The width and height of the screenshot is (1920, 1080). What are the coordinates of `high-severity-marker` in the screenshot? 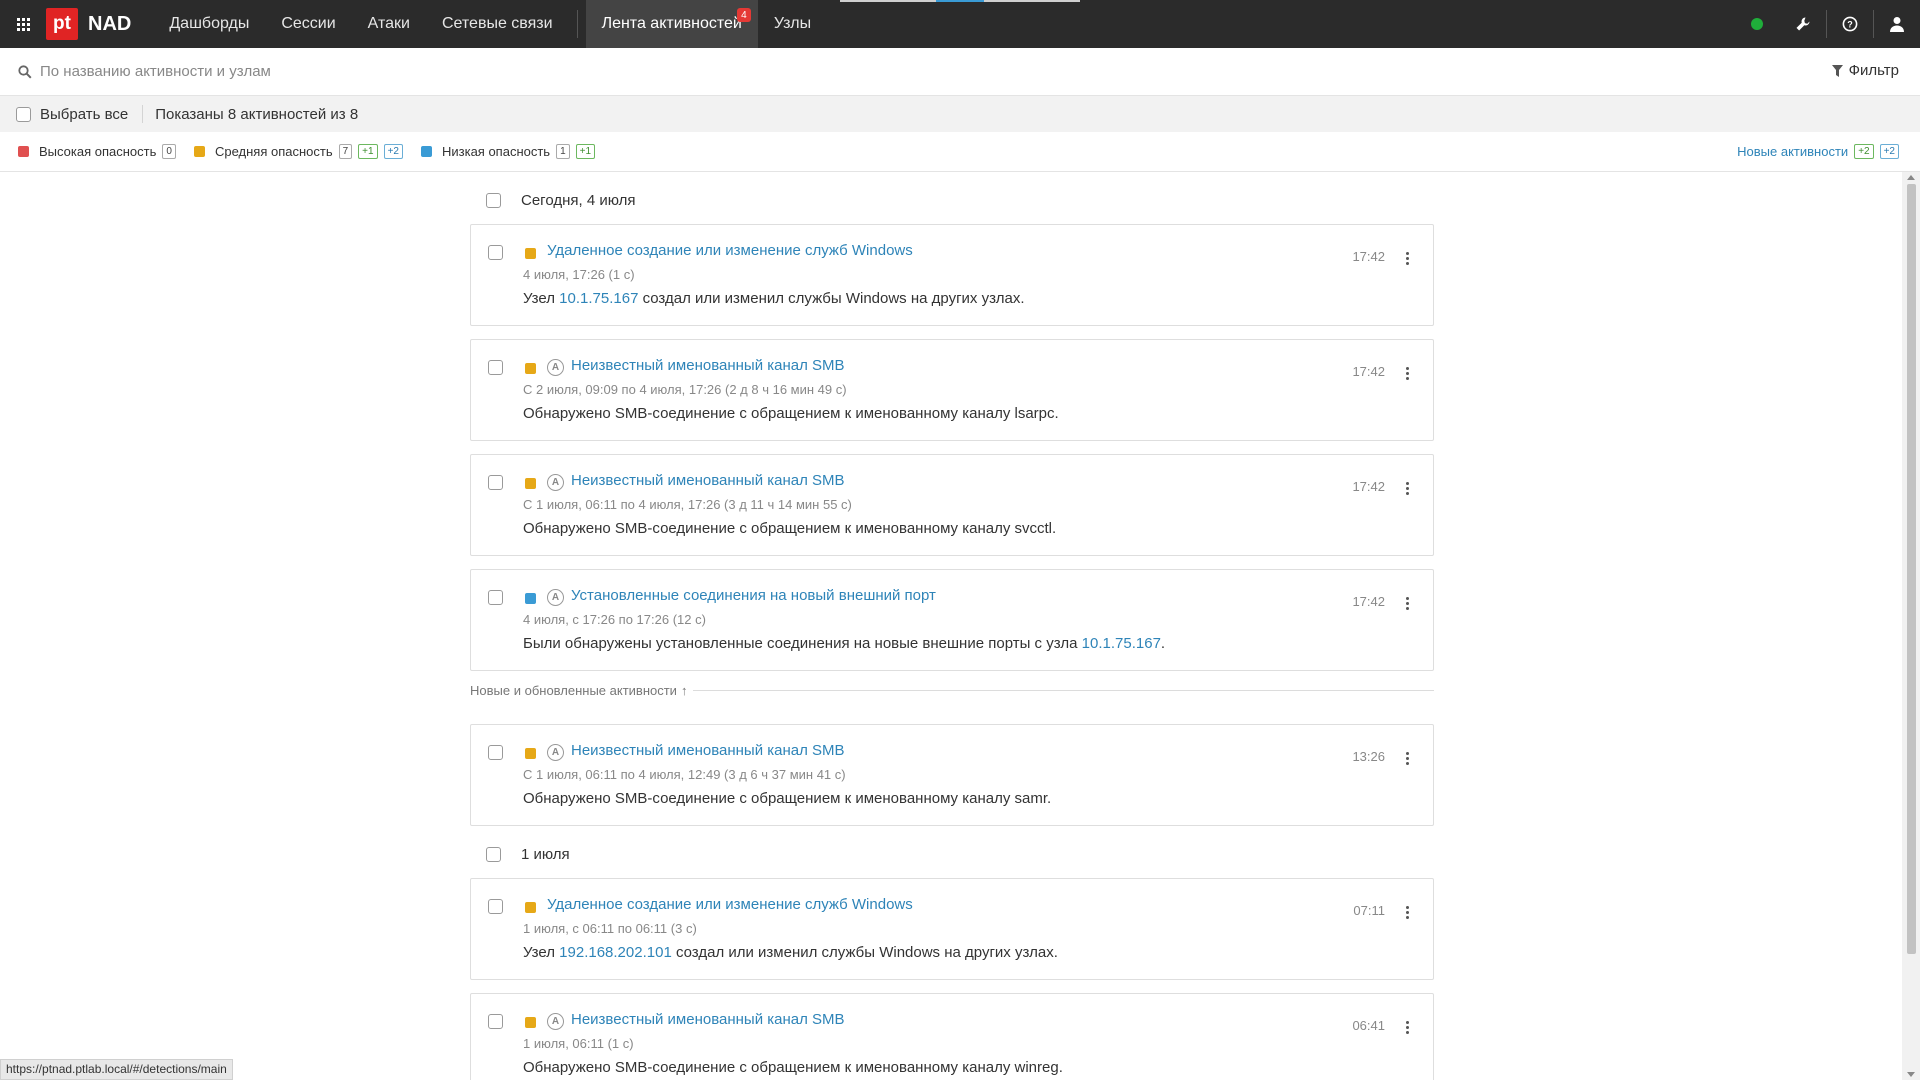 It's located at (23, 151).